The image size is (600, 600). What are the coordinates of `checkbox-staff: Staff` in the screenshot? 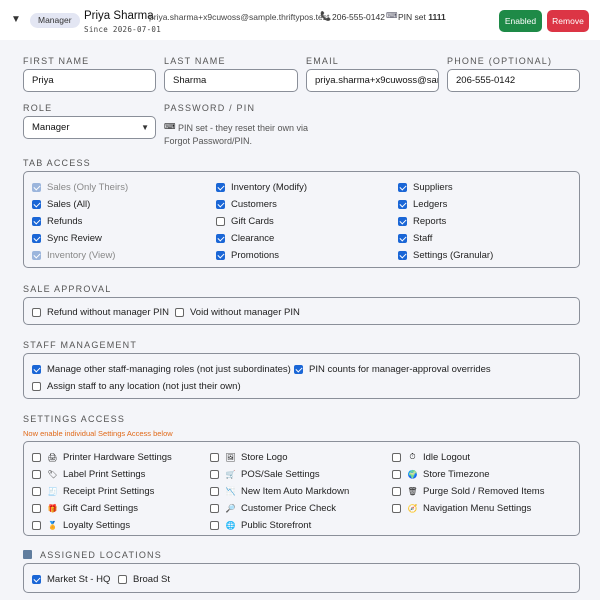 It's located at (415, 238).